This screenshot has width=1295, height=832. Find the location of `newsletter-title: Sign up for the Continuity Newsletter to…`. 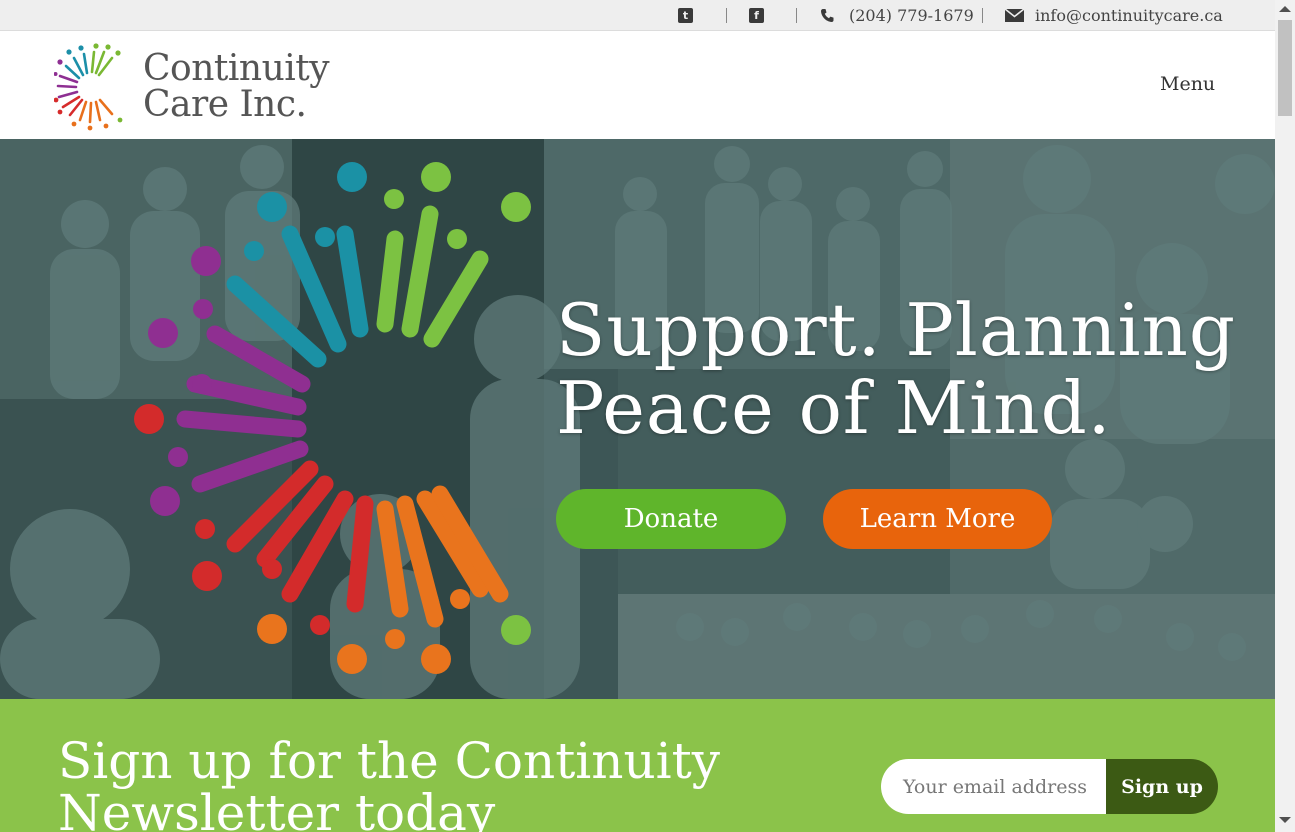

newsletter-title: Sign up for the Continuity Newsletter to… is located at coordinates (389, 783).